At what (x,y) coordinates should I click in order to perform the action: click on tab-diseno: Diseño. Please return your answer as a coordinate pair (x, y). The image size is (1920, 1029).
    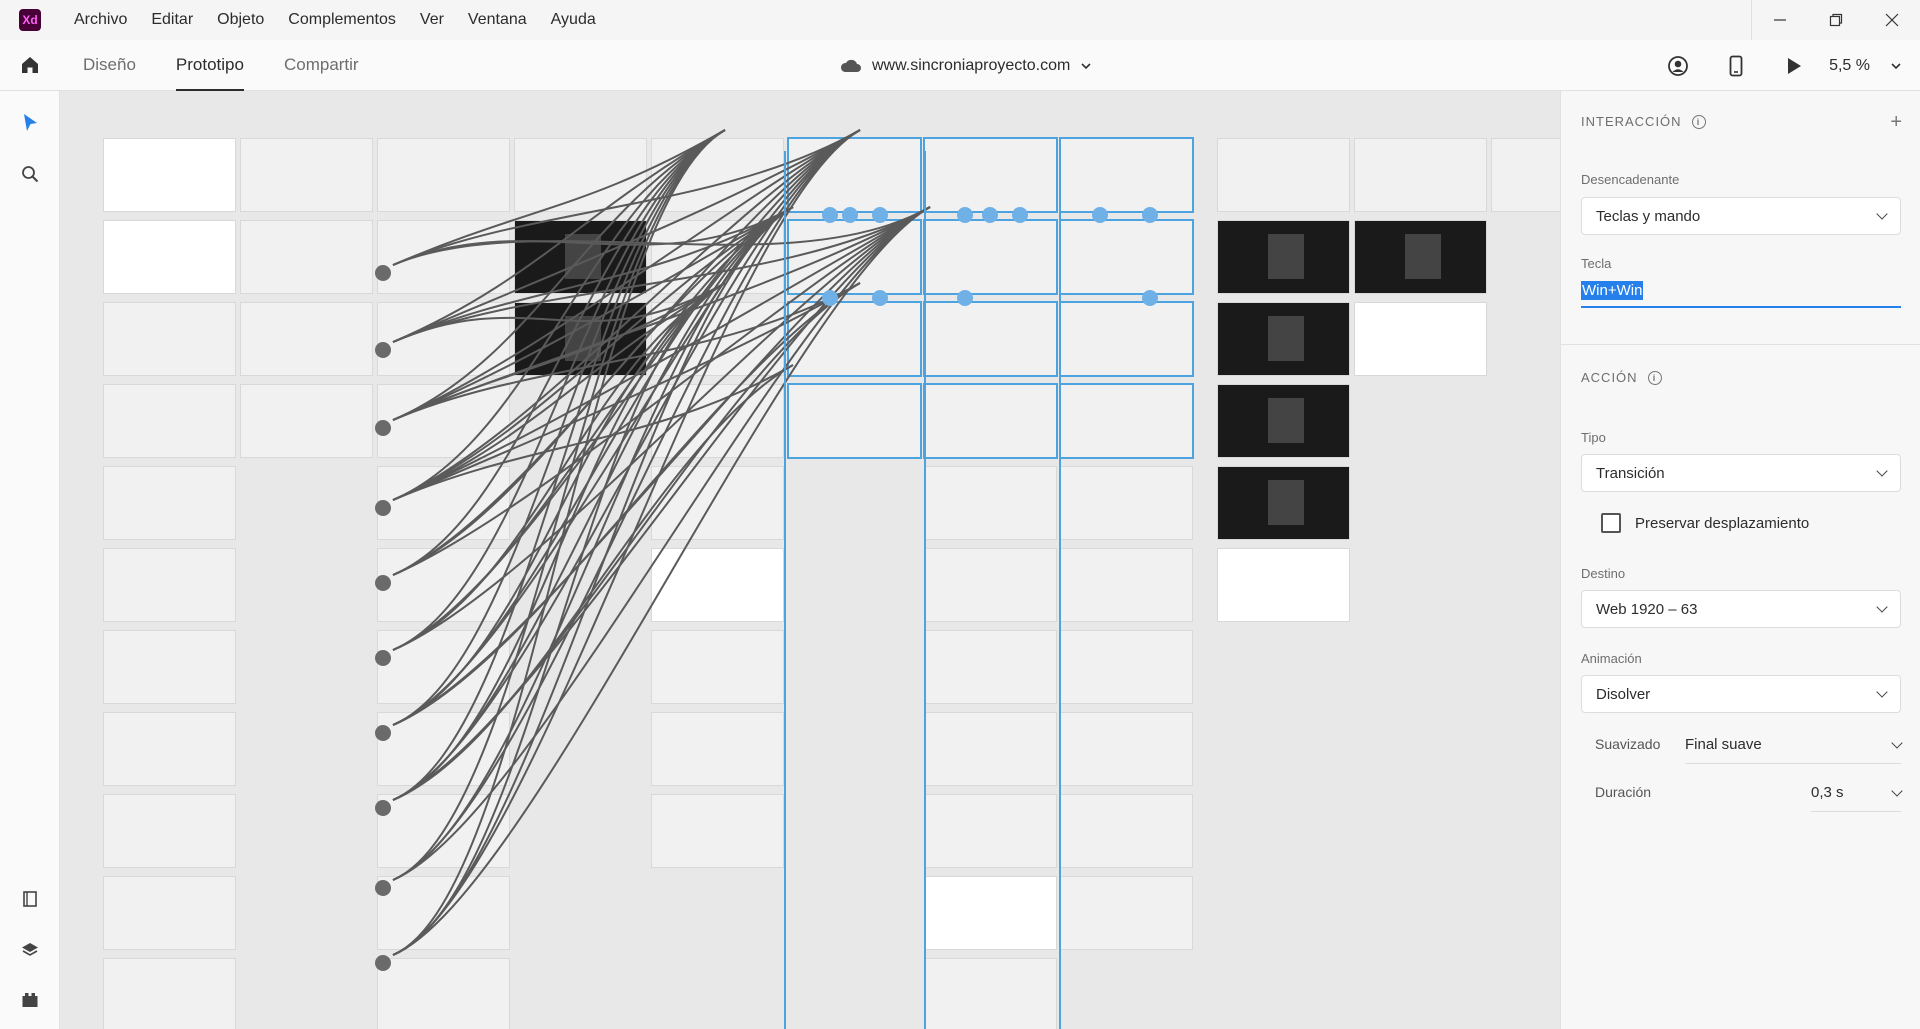
    Looking at the image, I should click on (109, 65).